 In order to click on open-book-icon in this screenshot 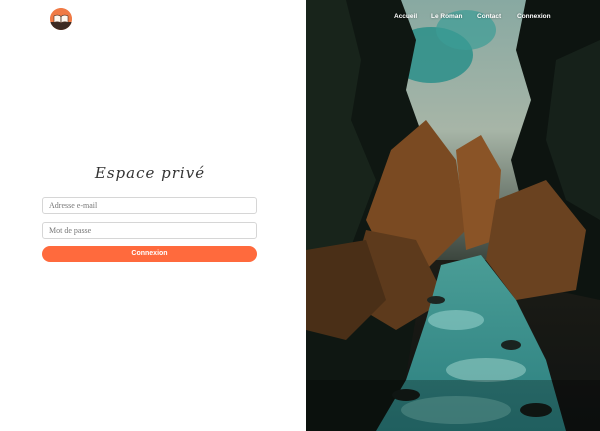, I will do `click(61, 19)`.